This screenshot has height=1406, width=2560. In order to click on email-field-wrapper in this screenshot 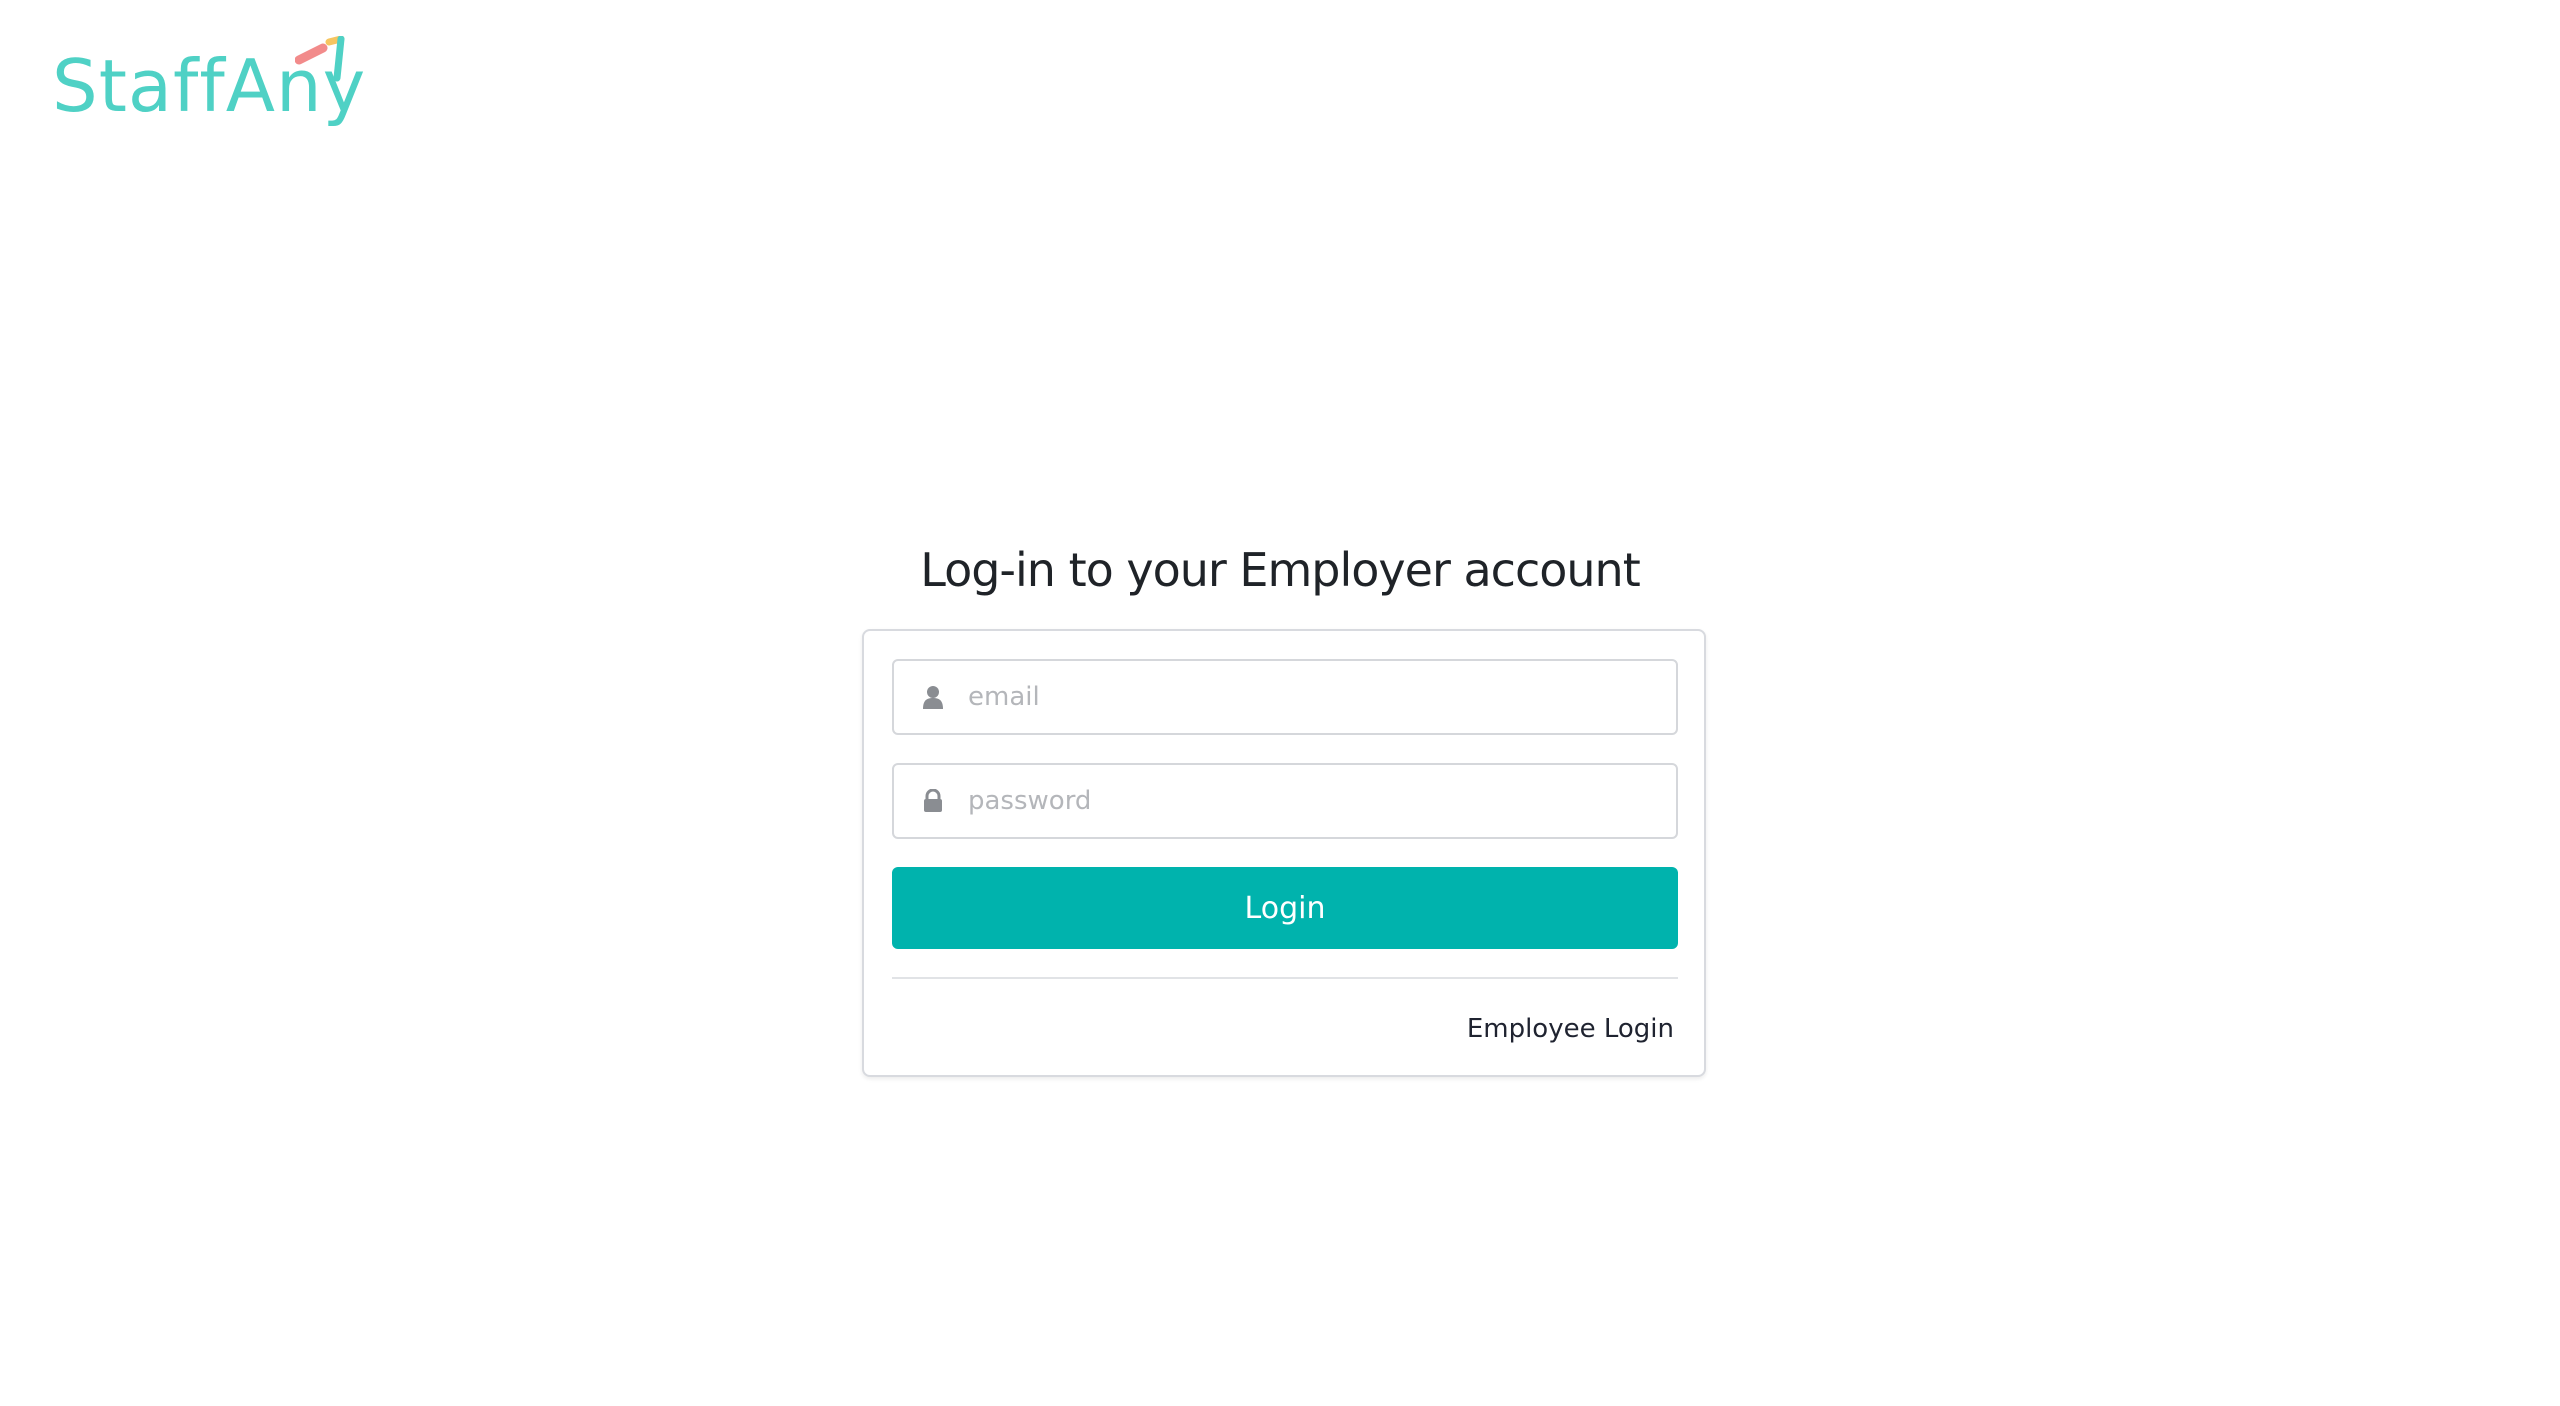, I will do `click(1285, 697)`.